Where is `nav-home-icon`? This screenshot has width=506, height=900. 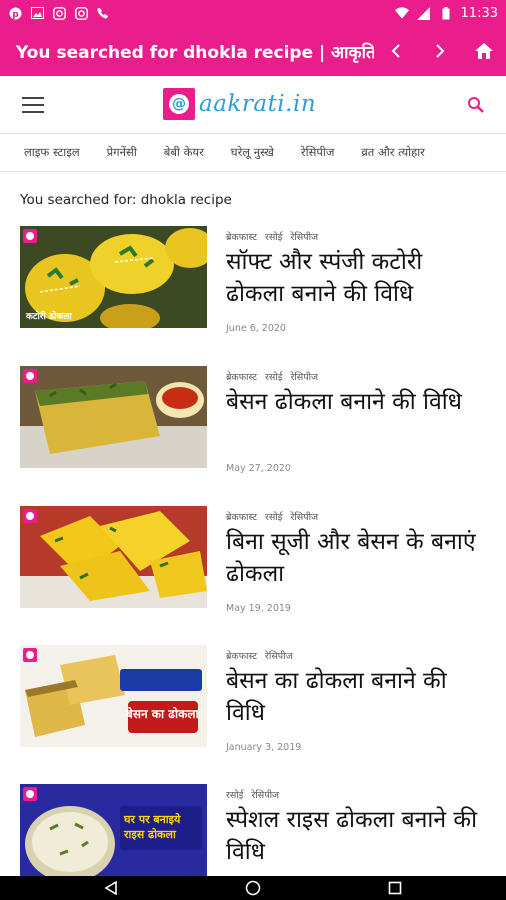
nav-home-icon is located at coordinates (253, 888).